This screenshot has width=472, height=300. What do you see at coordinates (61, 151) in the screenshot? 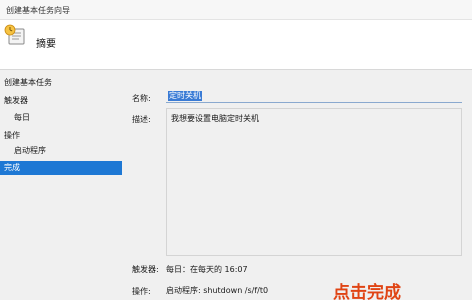
I see `step-start-program: 启动程序` at bounding box center [61, 151].